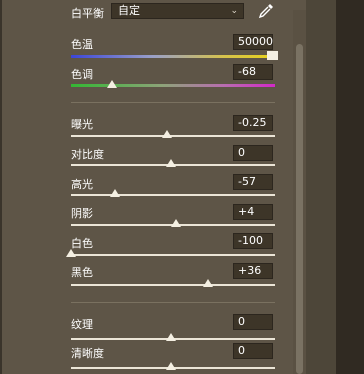 The image size is (364, 374). I want to click on shadows-slider-thumb, so click(176, 223).